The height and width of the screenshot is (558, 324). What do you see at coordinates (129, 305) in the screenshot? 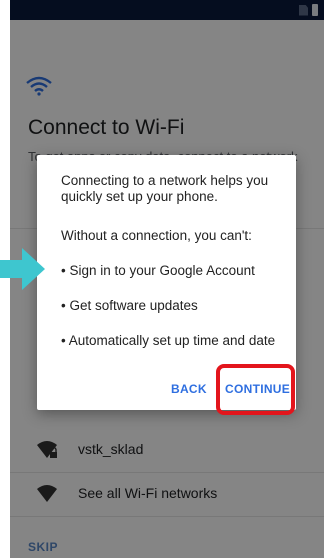
I see `dialog-bullet: • Get software updates` at bounding box center [129, 305].